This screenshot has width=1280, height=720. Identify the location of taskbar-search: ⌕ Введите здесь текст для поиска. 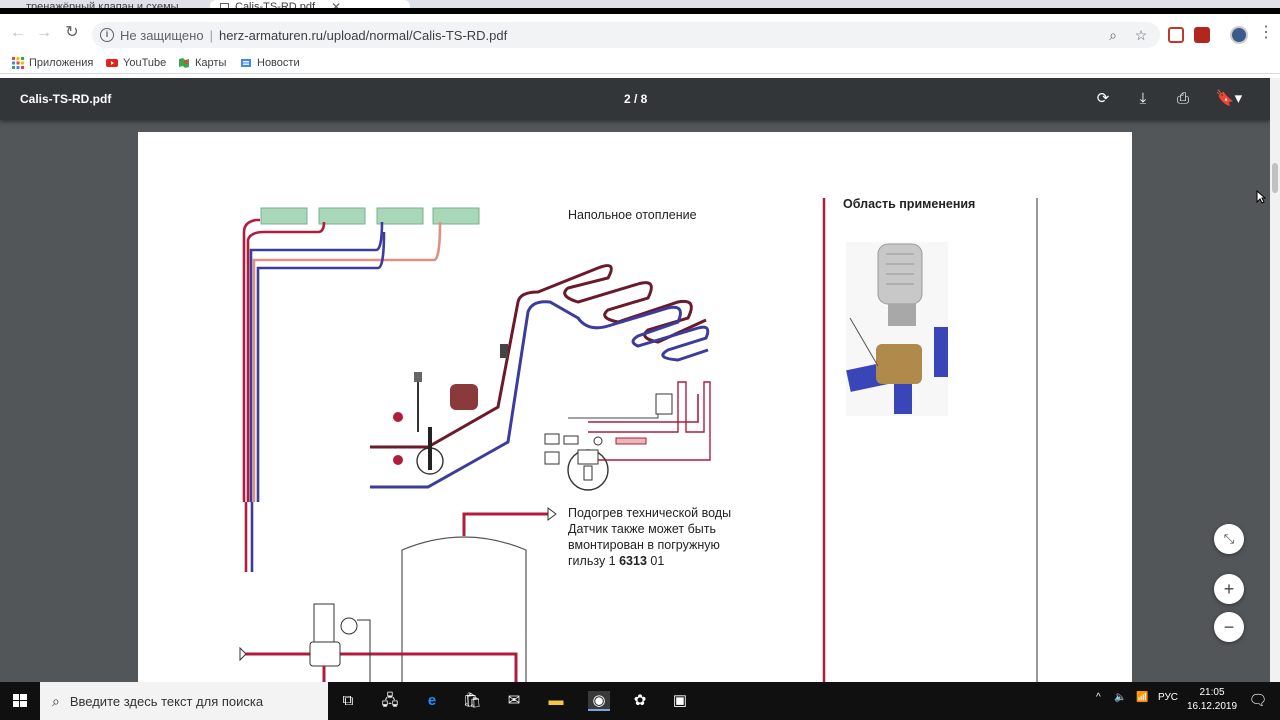
(184, 701).